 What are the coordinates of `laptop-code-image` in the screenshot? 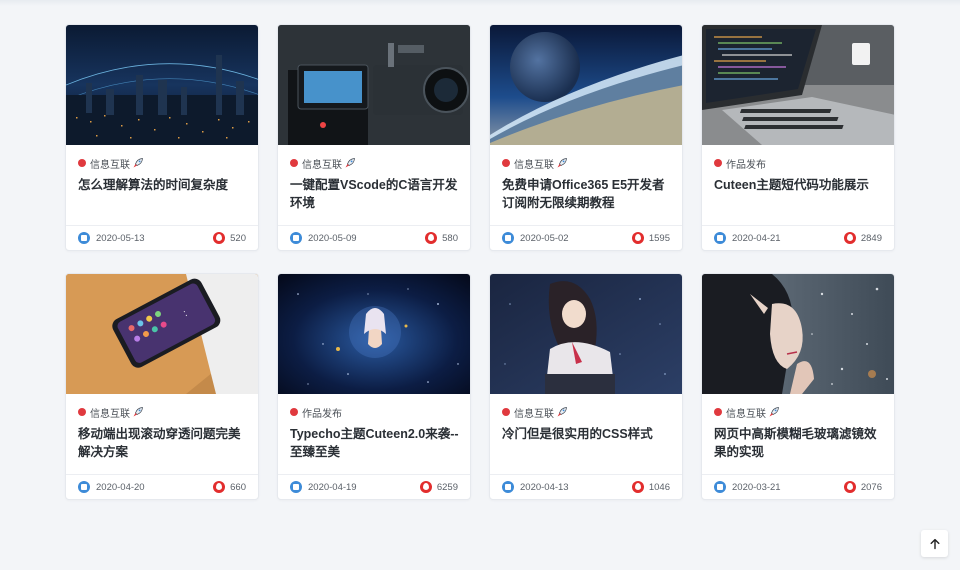 It's located at (798, 85).